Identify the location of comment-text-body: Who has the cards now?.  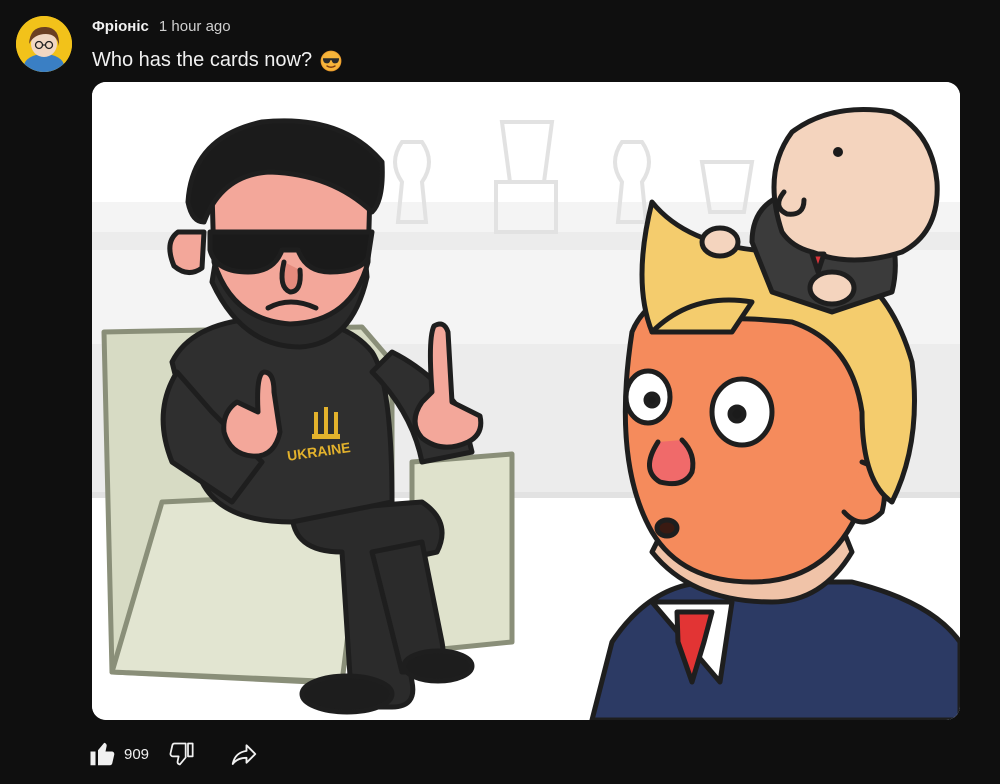
(202, 60).